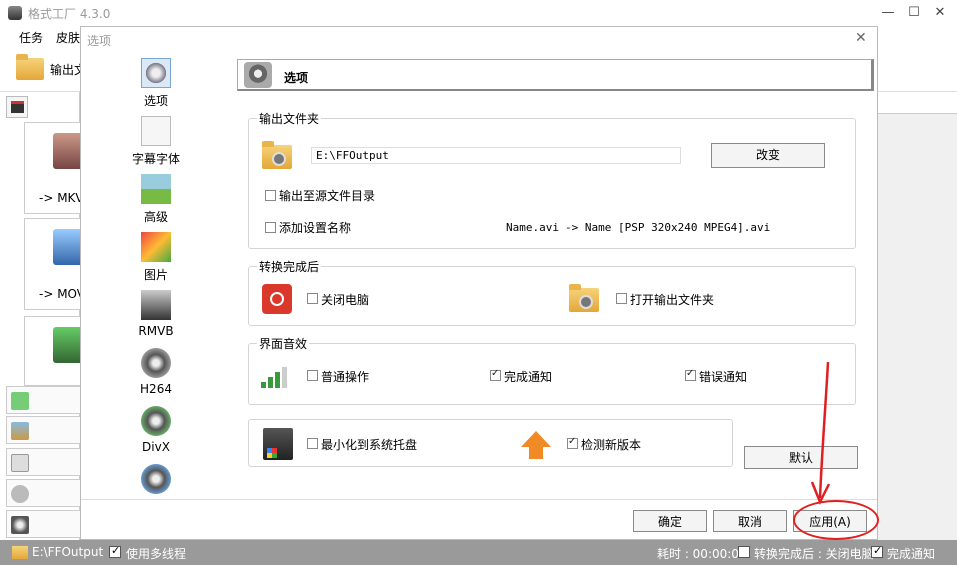  I want to click on annotation-circle, so click(836, 520).